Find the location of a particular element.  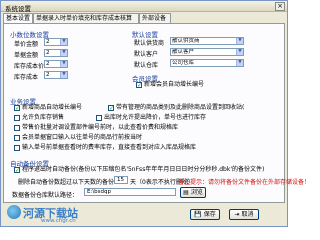

folder-icon: ▤ is located at coordinates (186, 192).